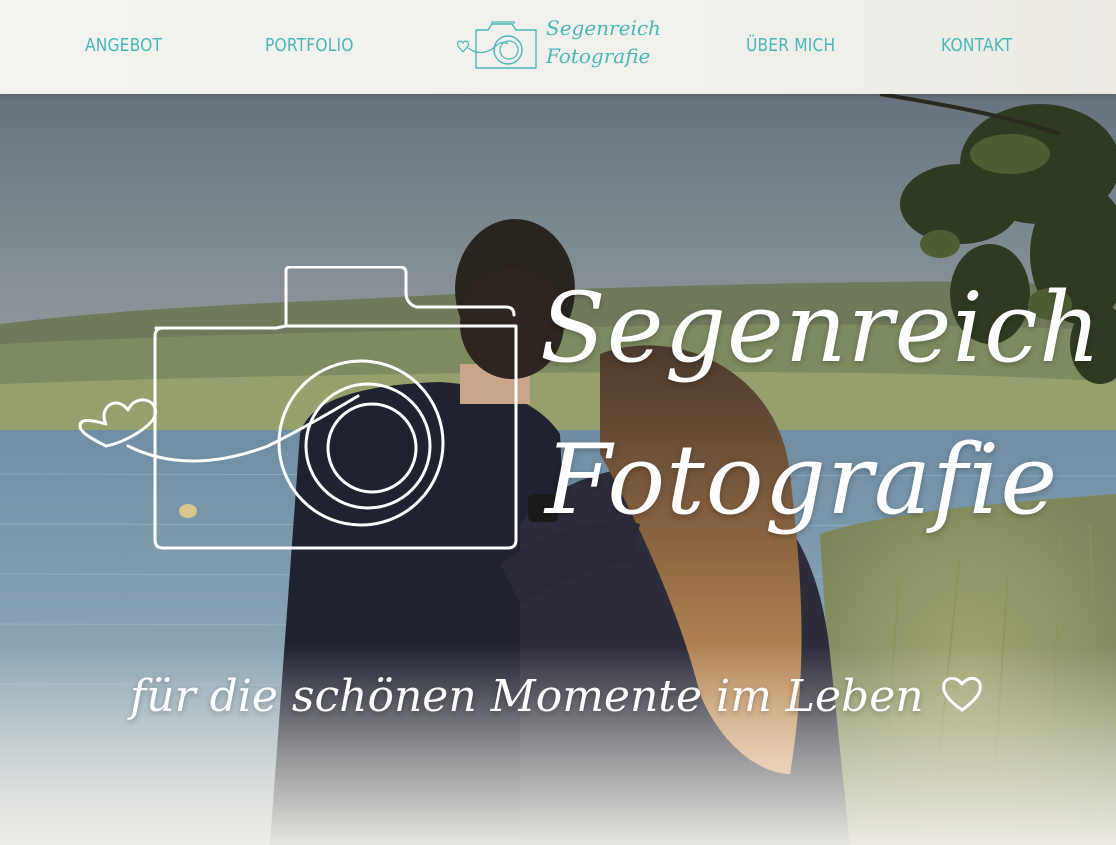 Image resolution: width=1116 pixels, height=845 pixels. I want to click on nav-link-ueber-mich: ÜBER MICH, so click(790, 46).